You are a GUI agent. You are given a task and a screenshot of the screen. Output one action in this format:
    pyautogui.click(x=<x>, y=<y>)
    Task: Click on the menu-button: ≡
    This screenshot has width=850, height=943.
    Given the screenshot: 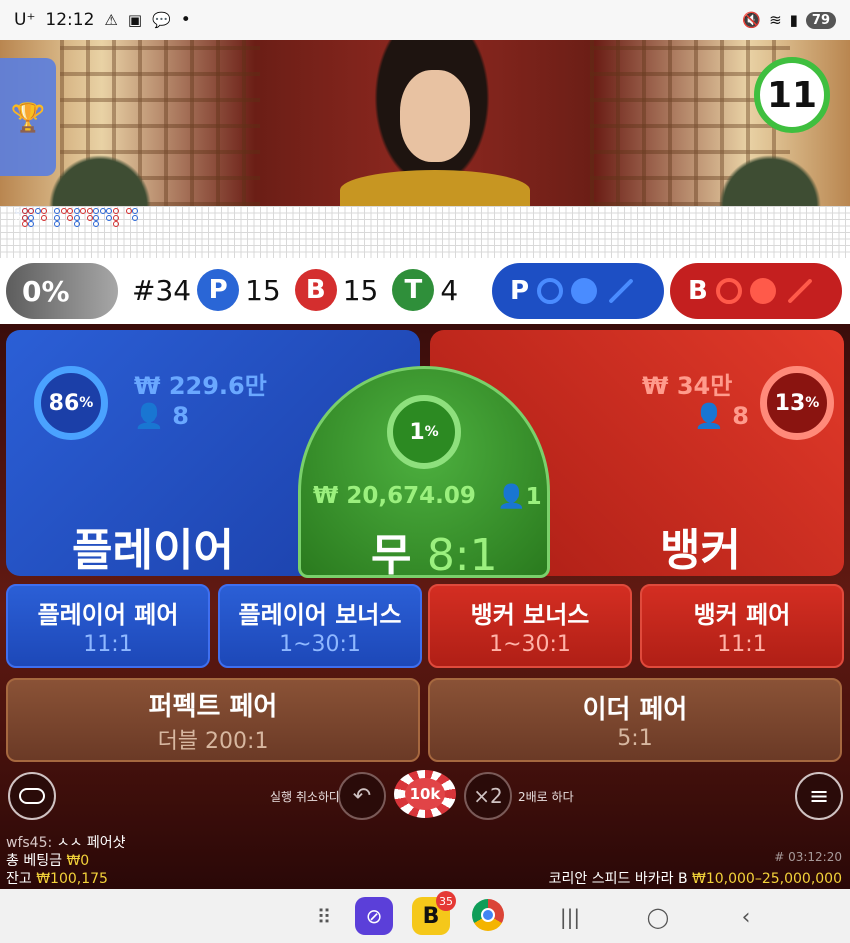 What is the action you would take?
    pyautogui.click(x=819, y=796)
    